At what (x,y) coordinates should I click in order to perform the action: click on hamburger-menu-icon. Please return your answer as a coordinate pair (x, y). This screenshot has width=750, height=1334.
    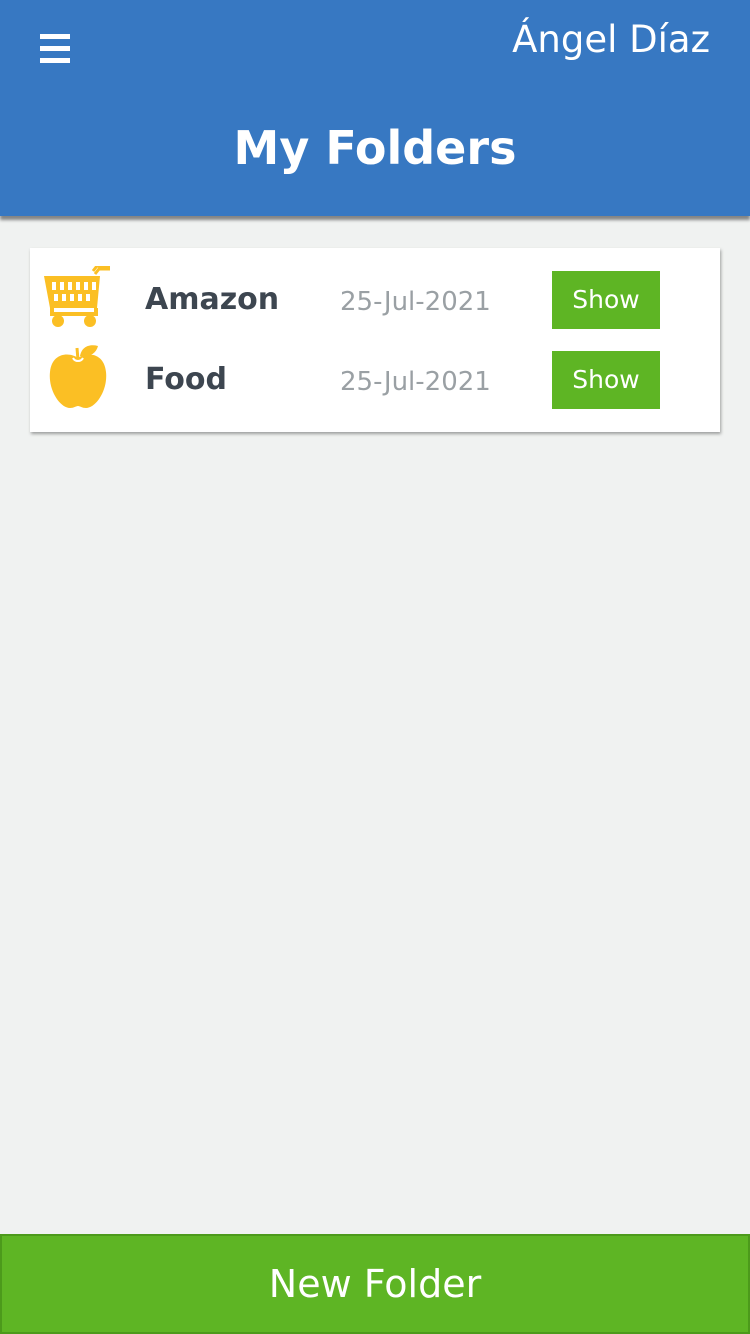
    Looking at the image, I should click on (56, 49).